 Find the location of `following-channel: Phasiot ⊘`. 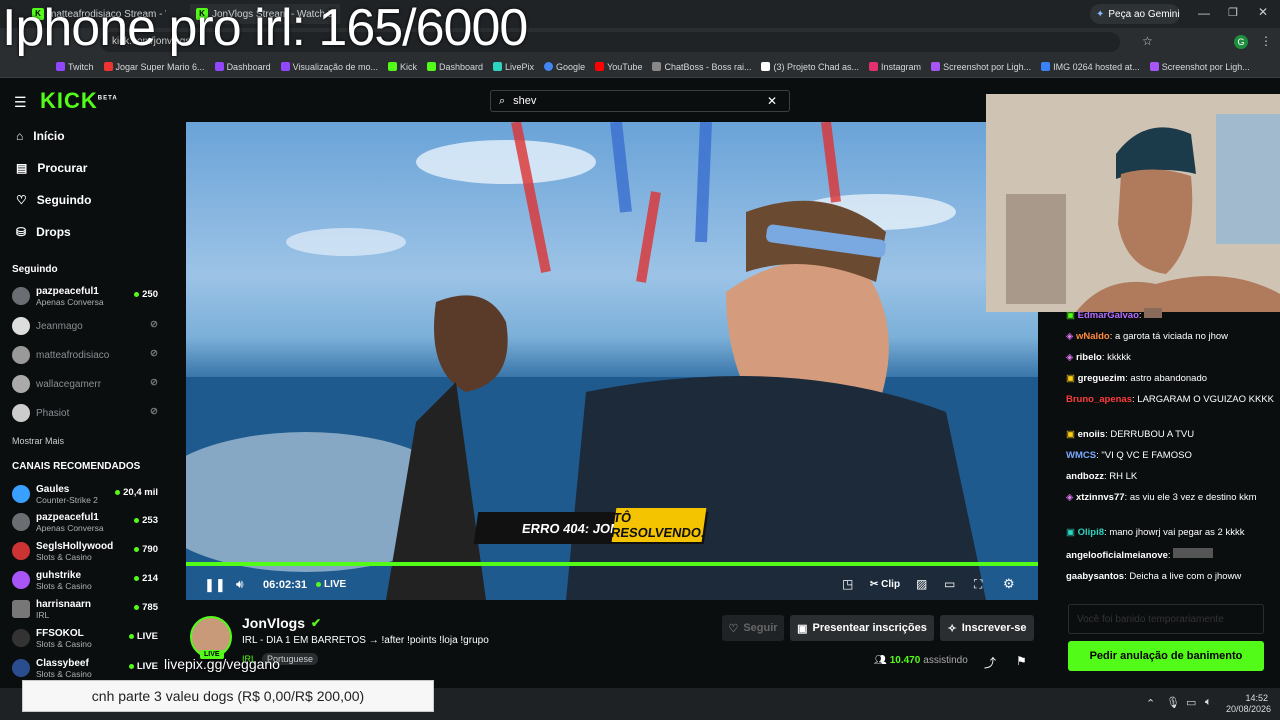

following-channel: Phasiot ⊘ is located at coordinates (87, 413).